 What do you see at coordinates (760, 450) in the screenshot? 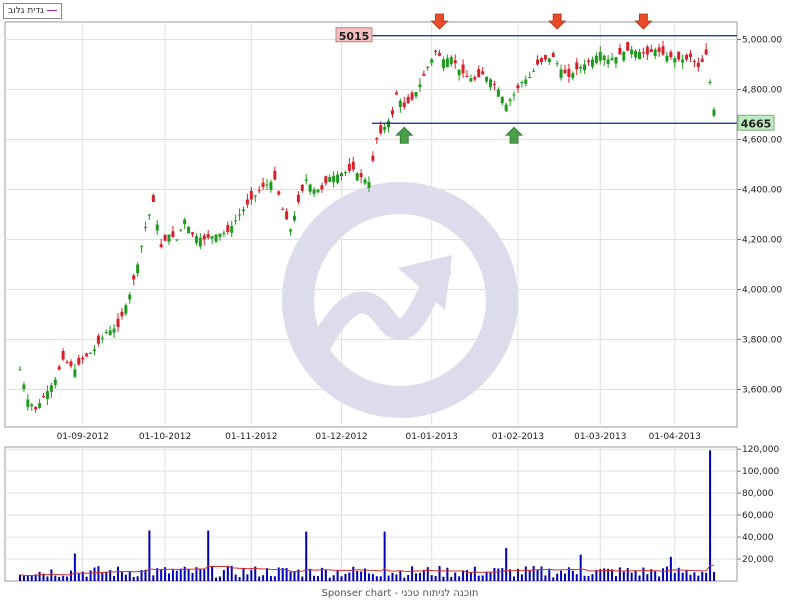
I see `volume-tick-label: 120,000` at bounding box center [760, 450].